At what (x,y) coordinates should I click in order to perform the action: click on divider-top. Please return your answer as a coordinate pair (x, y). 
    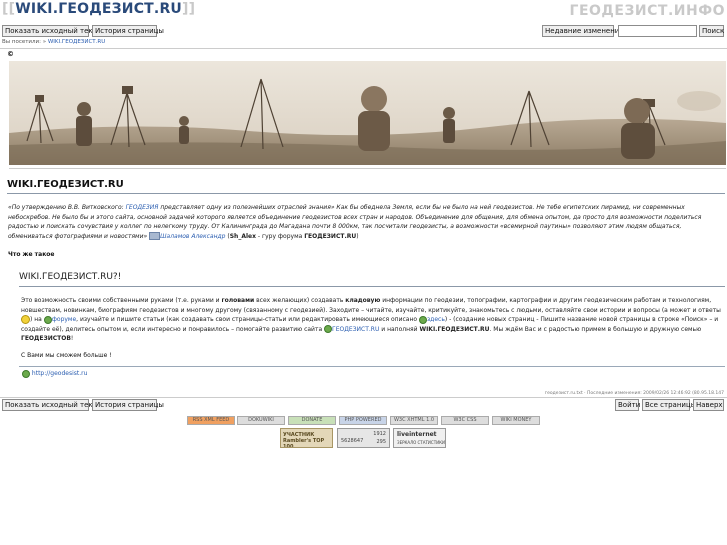
    Looking at the image, I should click on (363, 48).